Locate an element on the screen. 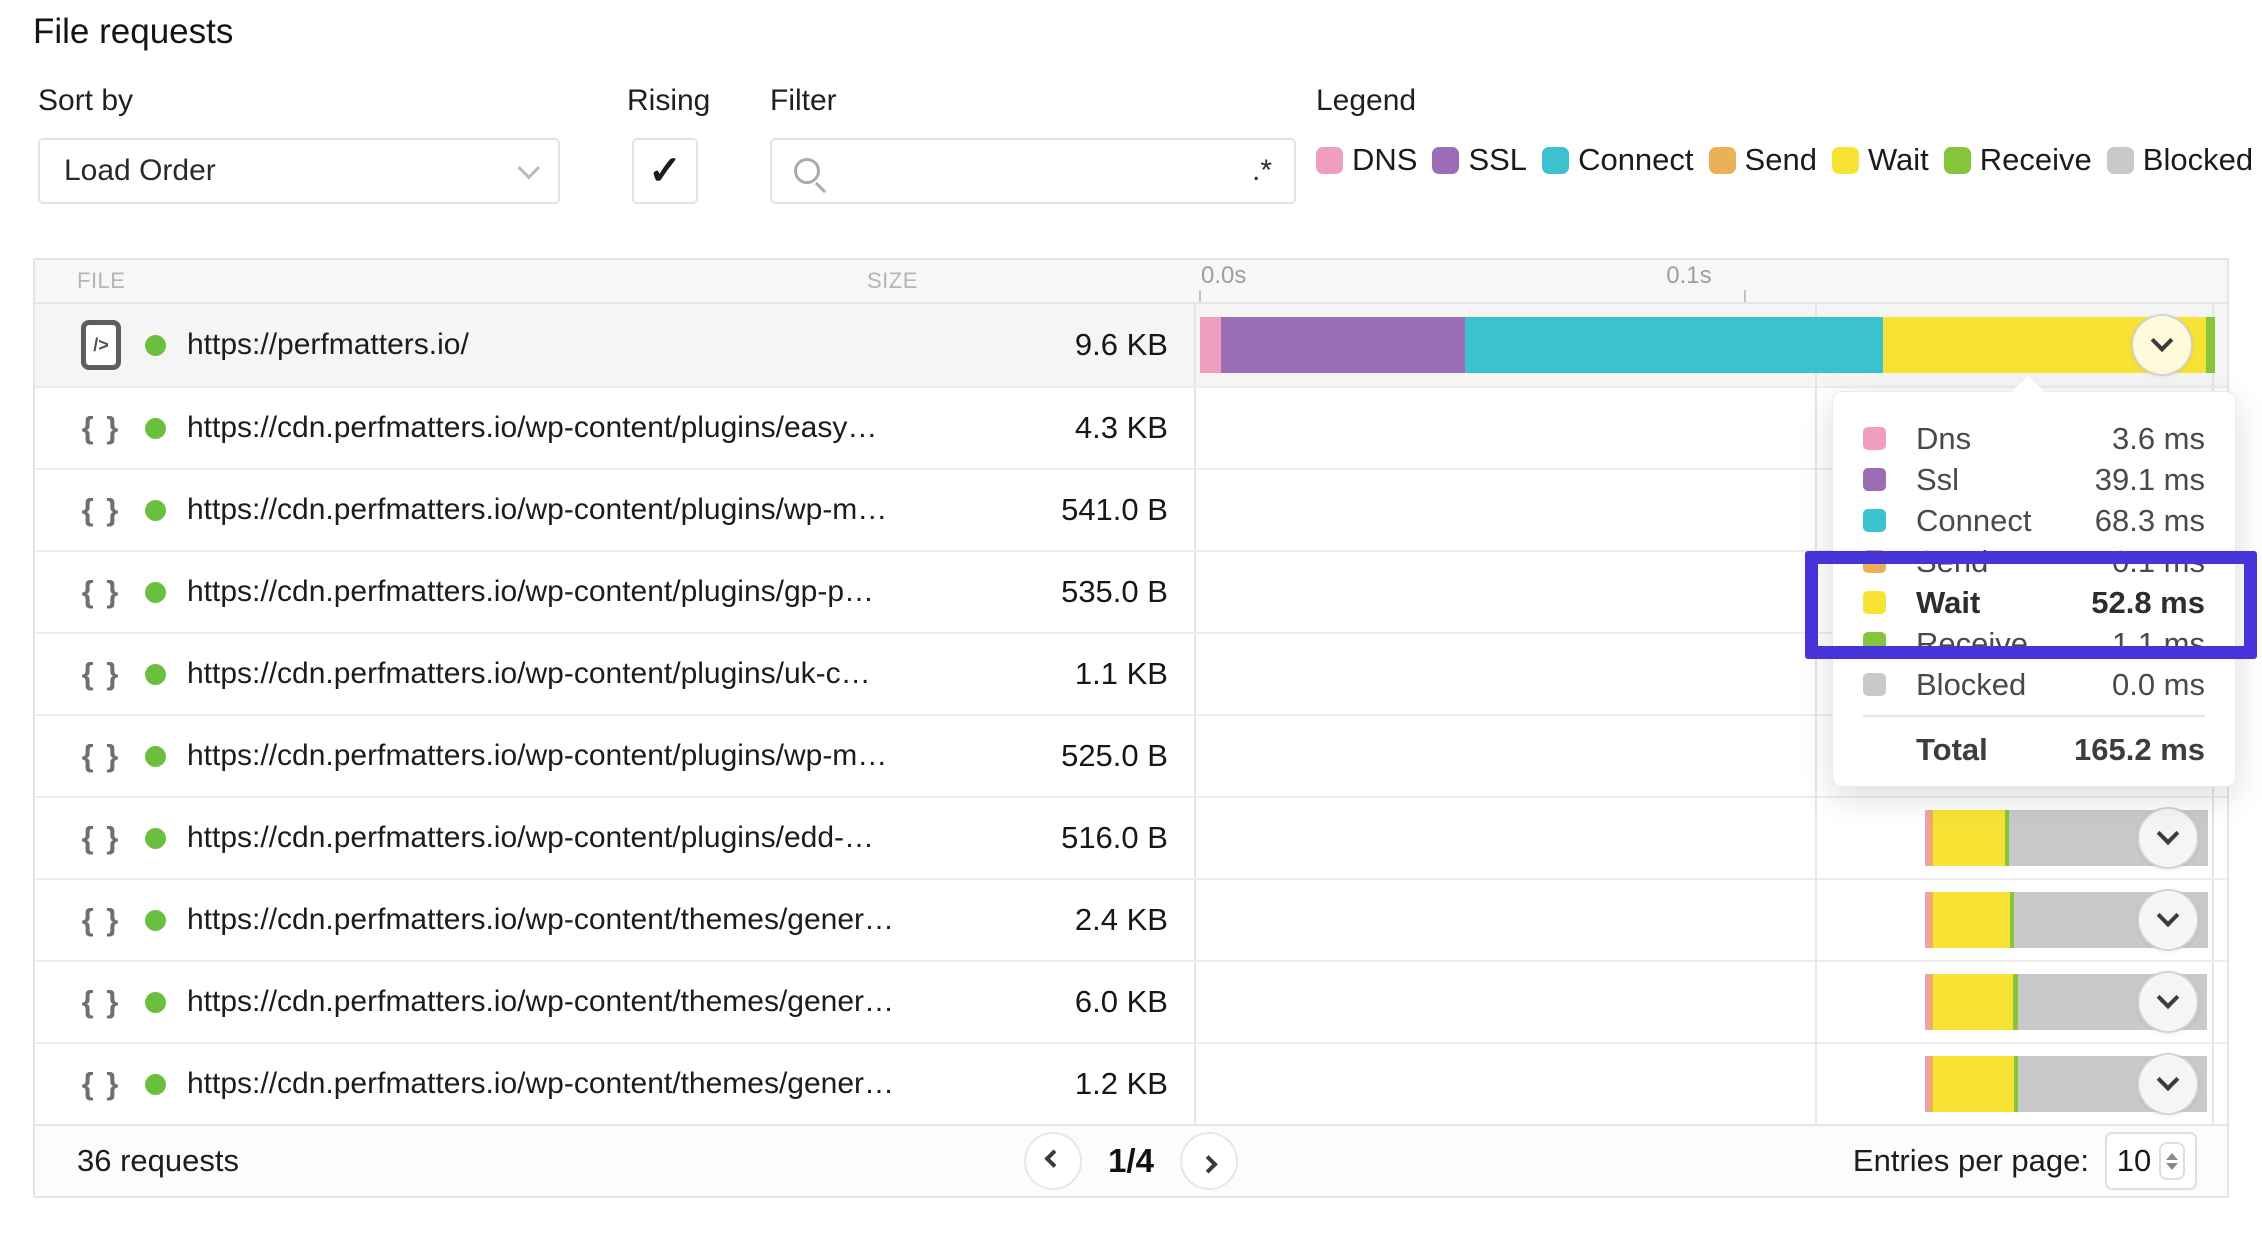 This screenshot has width=2262, height=1236. stepper-up-icon is located at coordinates (2172, 1156).